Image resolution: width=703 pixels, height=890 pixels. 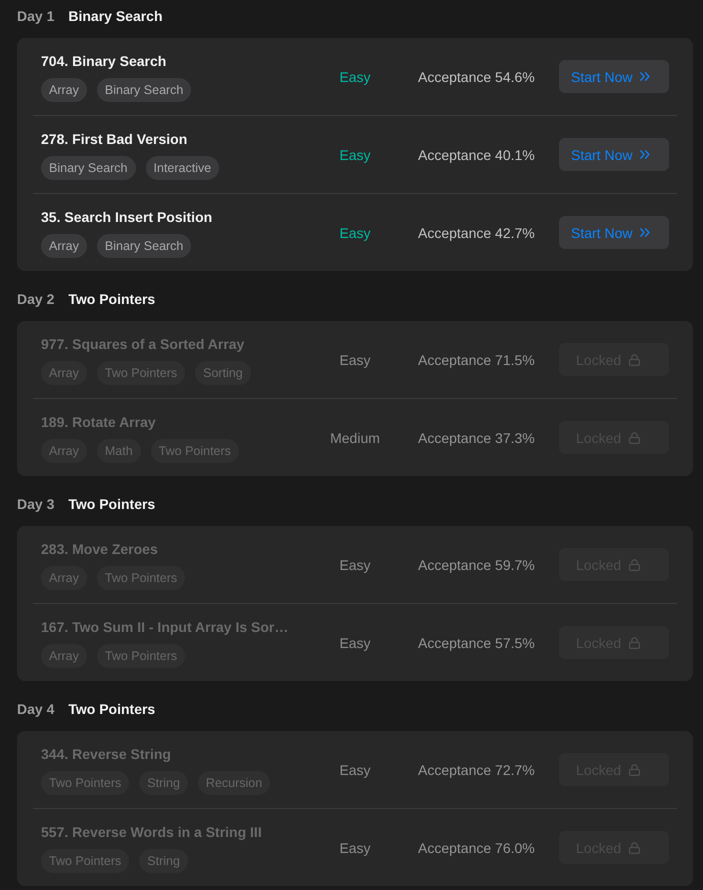 What do you see at coordinates (103, 61) in the screenshot?
I see `problem-title: 704. Binary Search` at bounding box center [103, 61].